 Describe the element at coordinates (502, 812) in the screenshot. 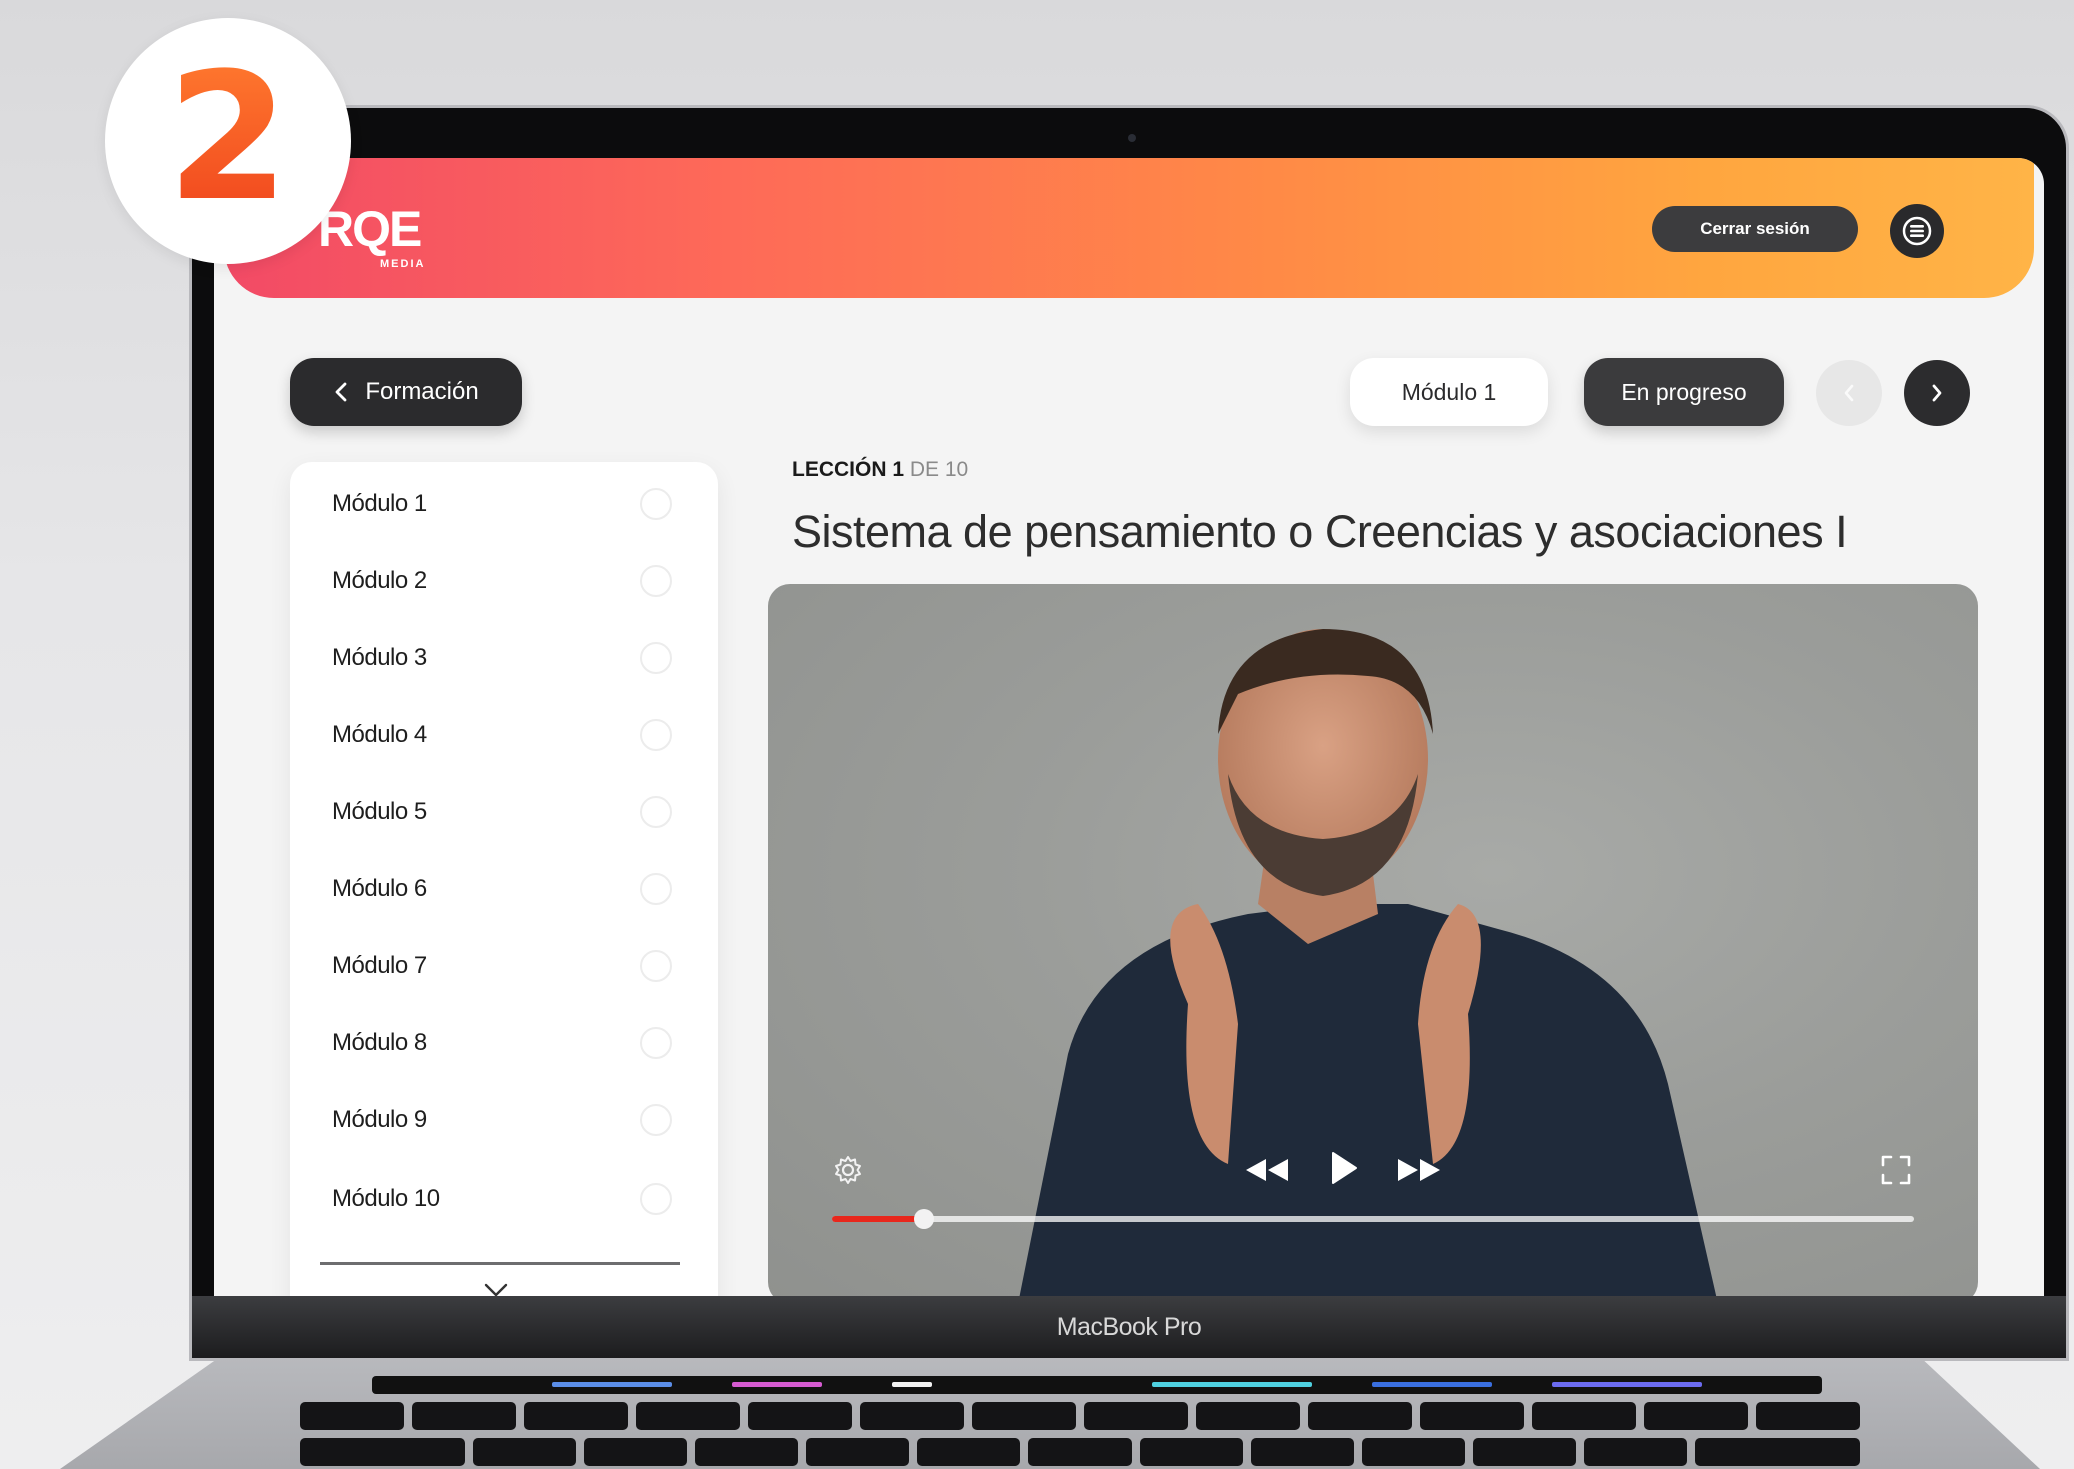

I see `sidebar-item-modulo-5: Módulo 5` at that location.